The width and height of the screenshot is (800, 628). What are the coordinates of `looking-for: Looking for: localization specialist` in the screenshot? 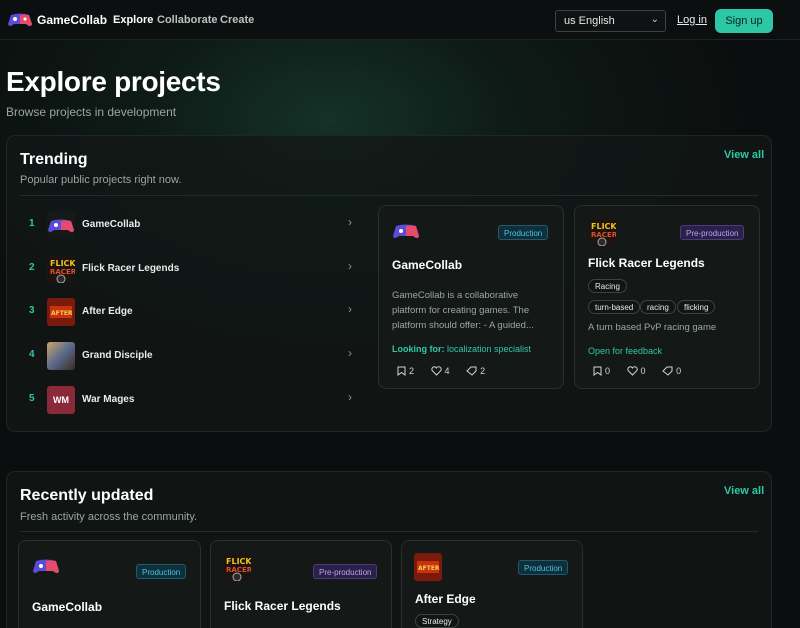 It's located at (461, 349).